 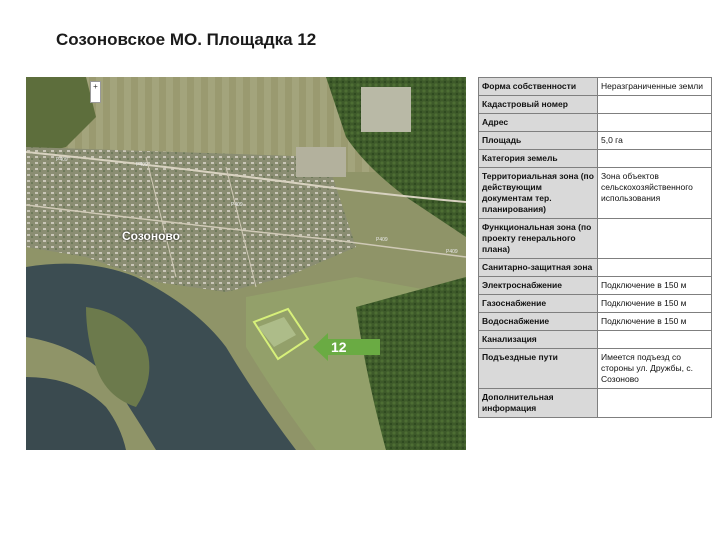 I want to click on table-row: Дополнительная информация, so click(x=595, y=403).